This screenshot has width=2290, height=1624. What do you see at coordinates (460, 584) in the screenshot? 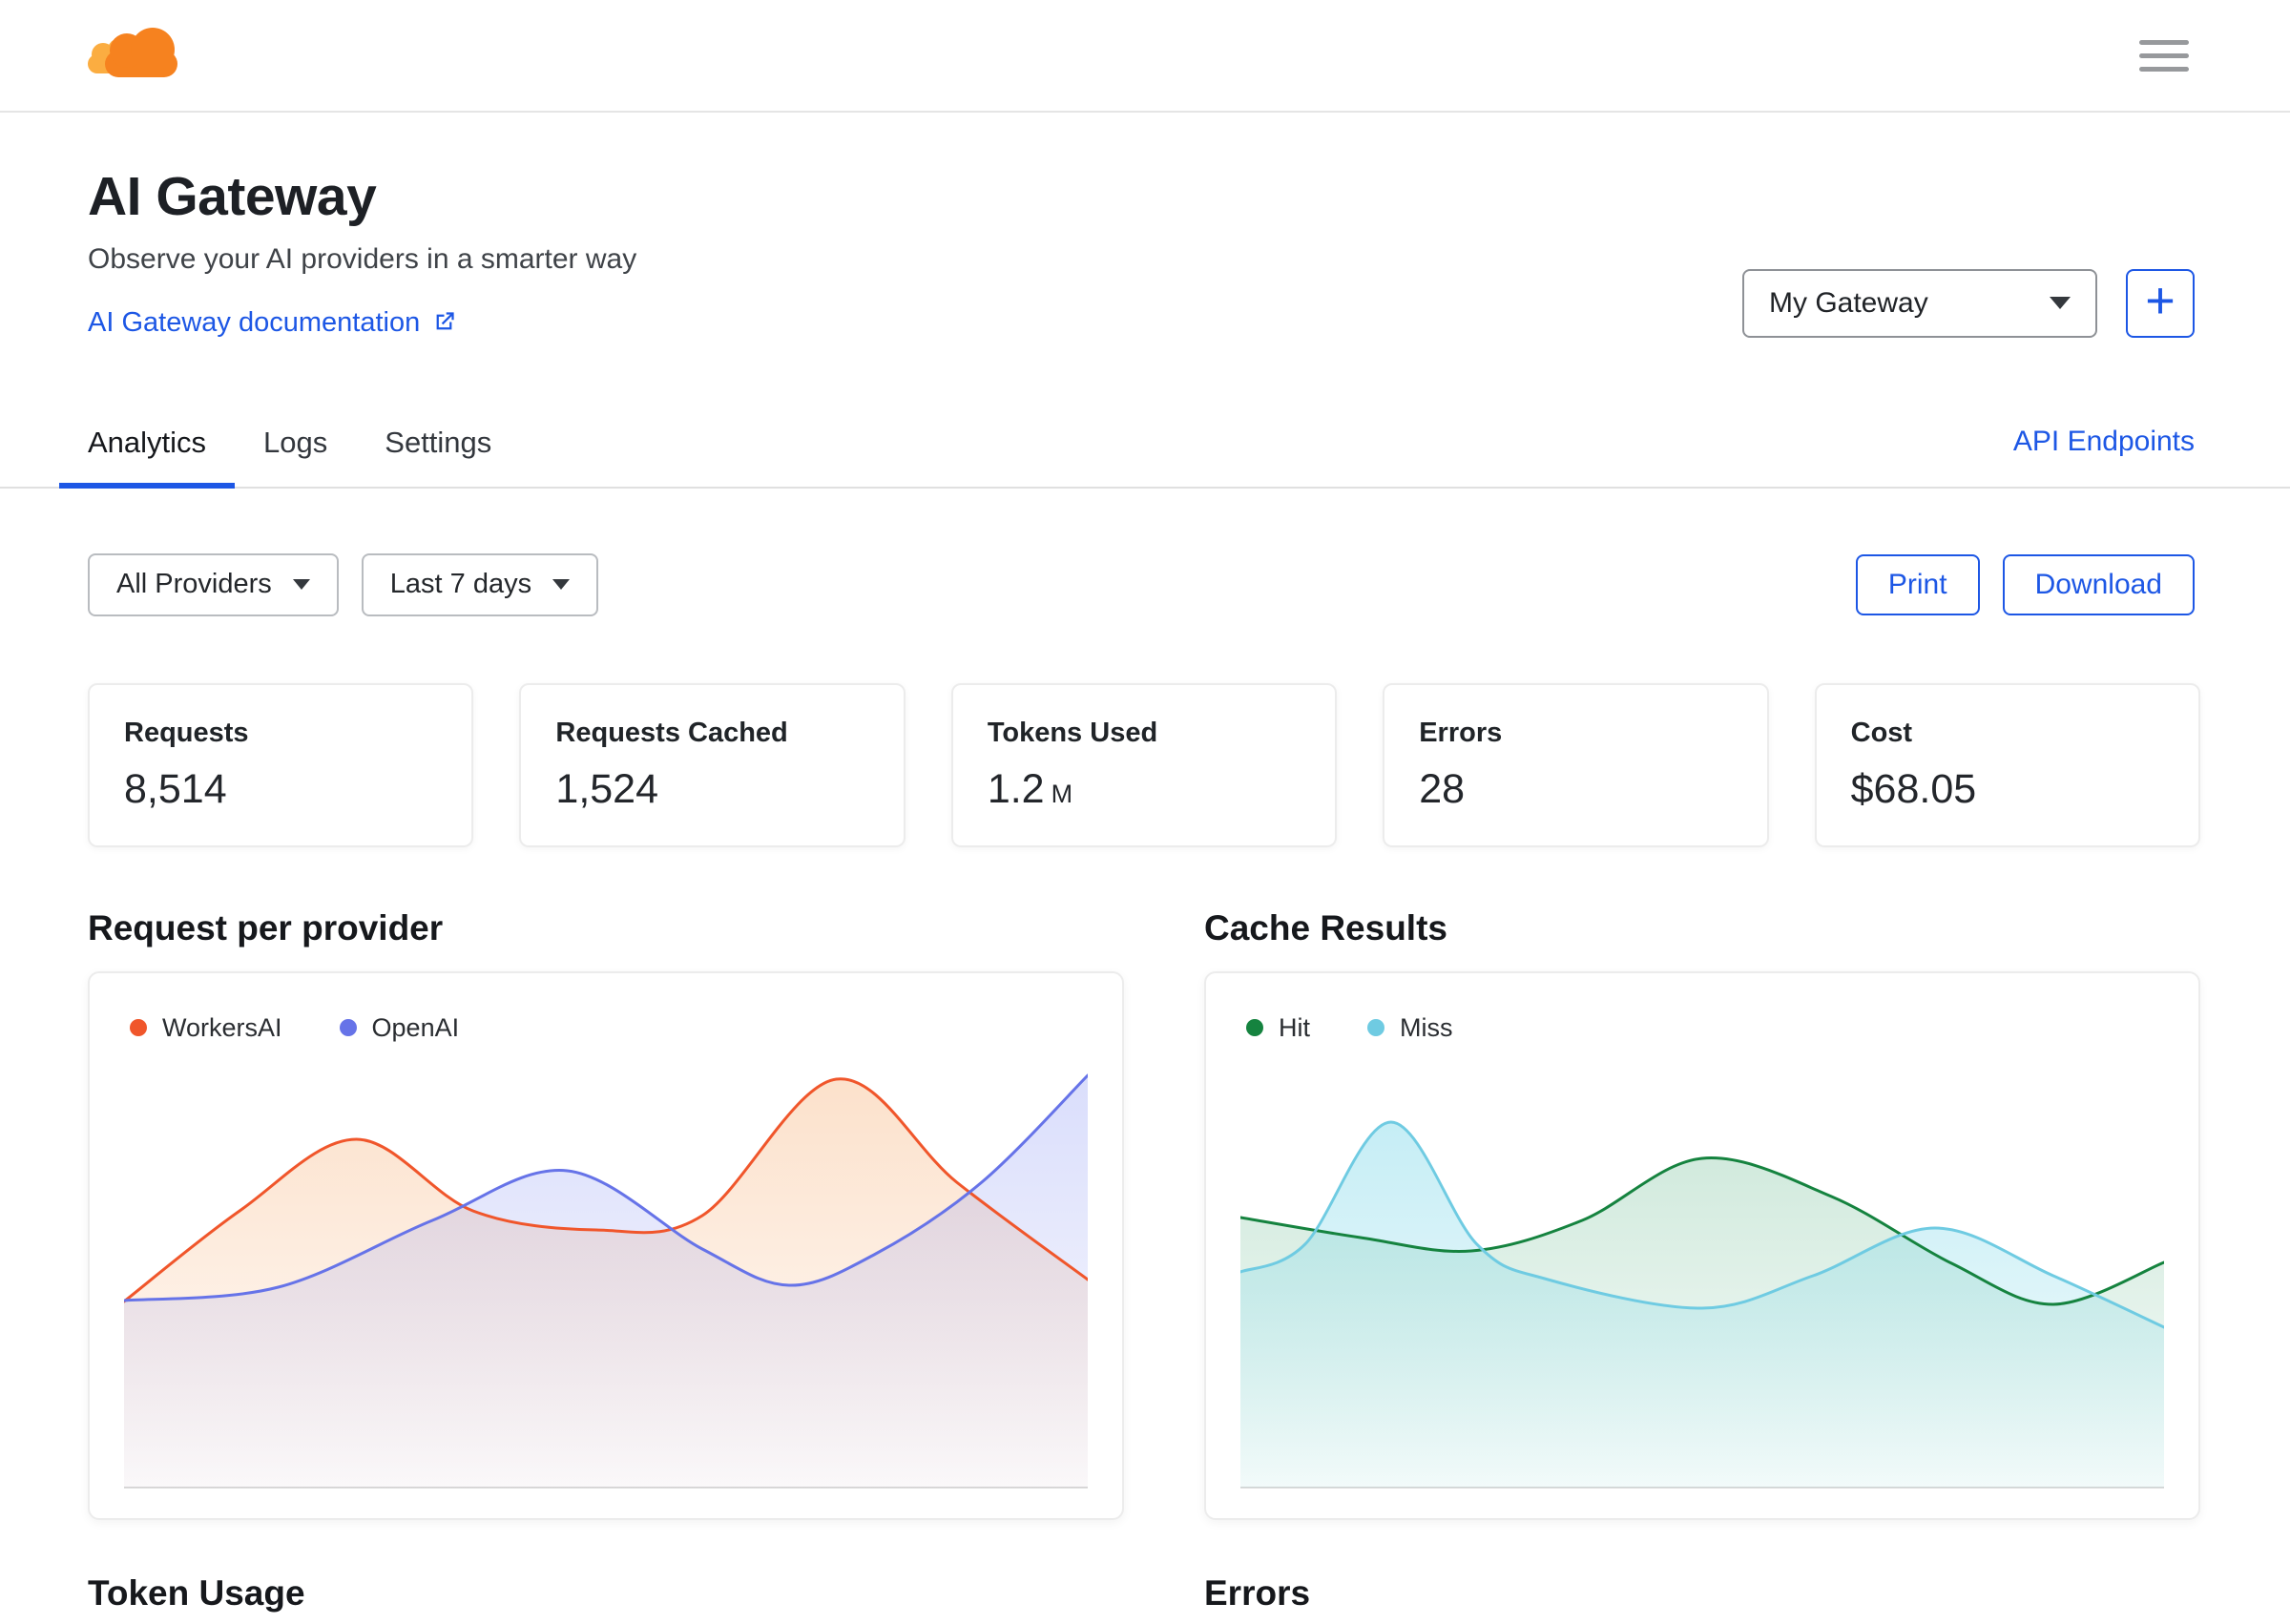
I see `date-range-value: Last 7 days` at bounding box center [460, 584].